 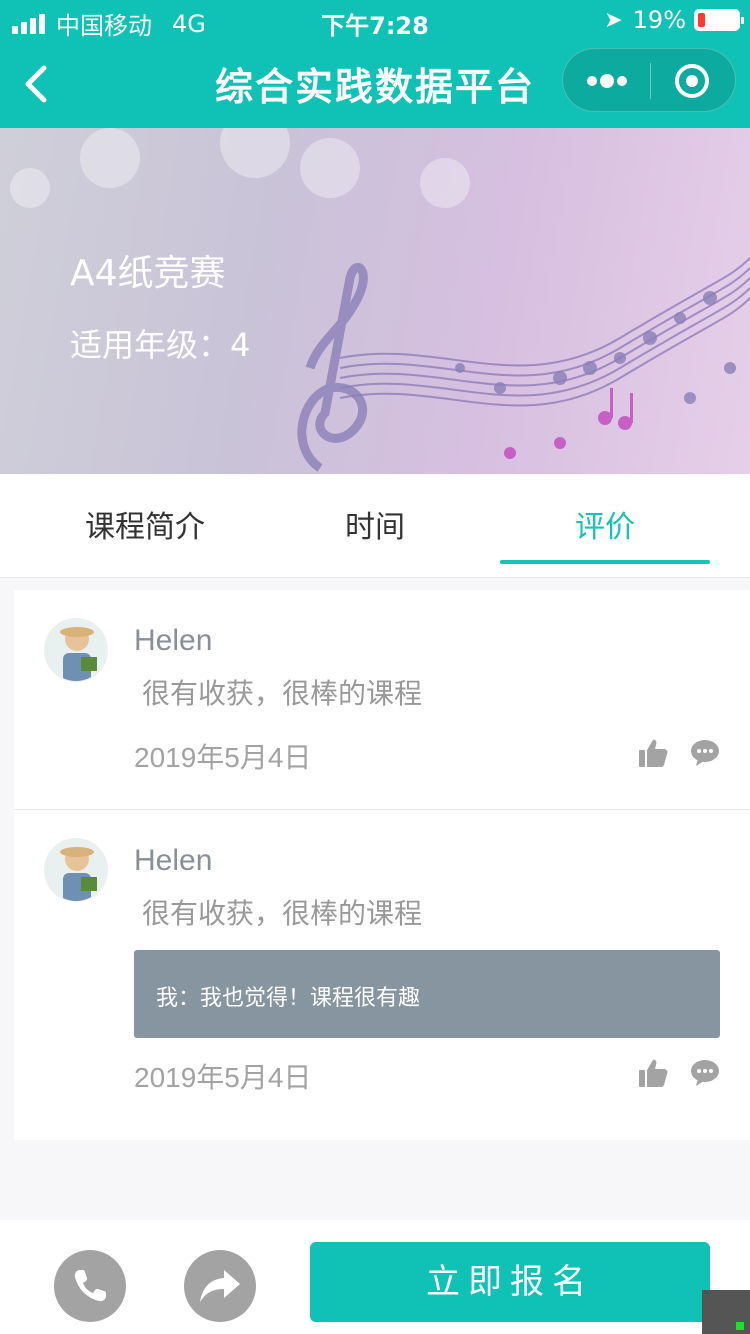 I want to click on course-title: A4纸竞赛, so click(x=148, y=273).